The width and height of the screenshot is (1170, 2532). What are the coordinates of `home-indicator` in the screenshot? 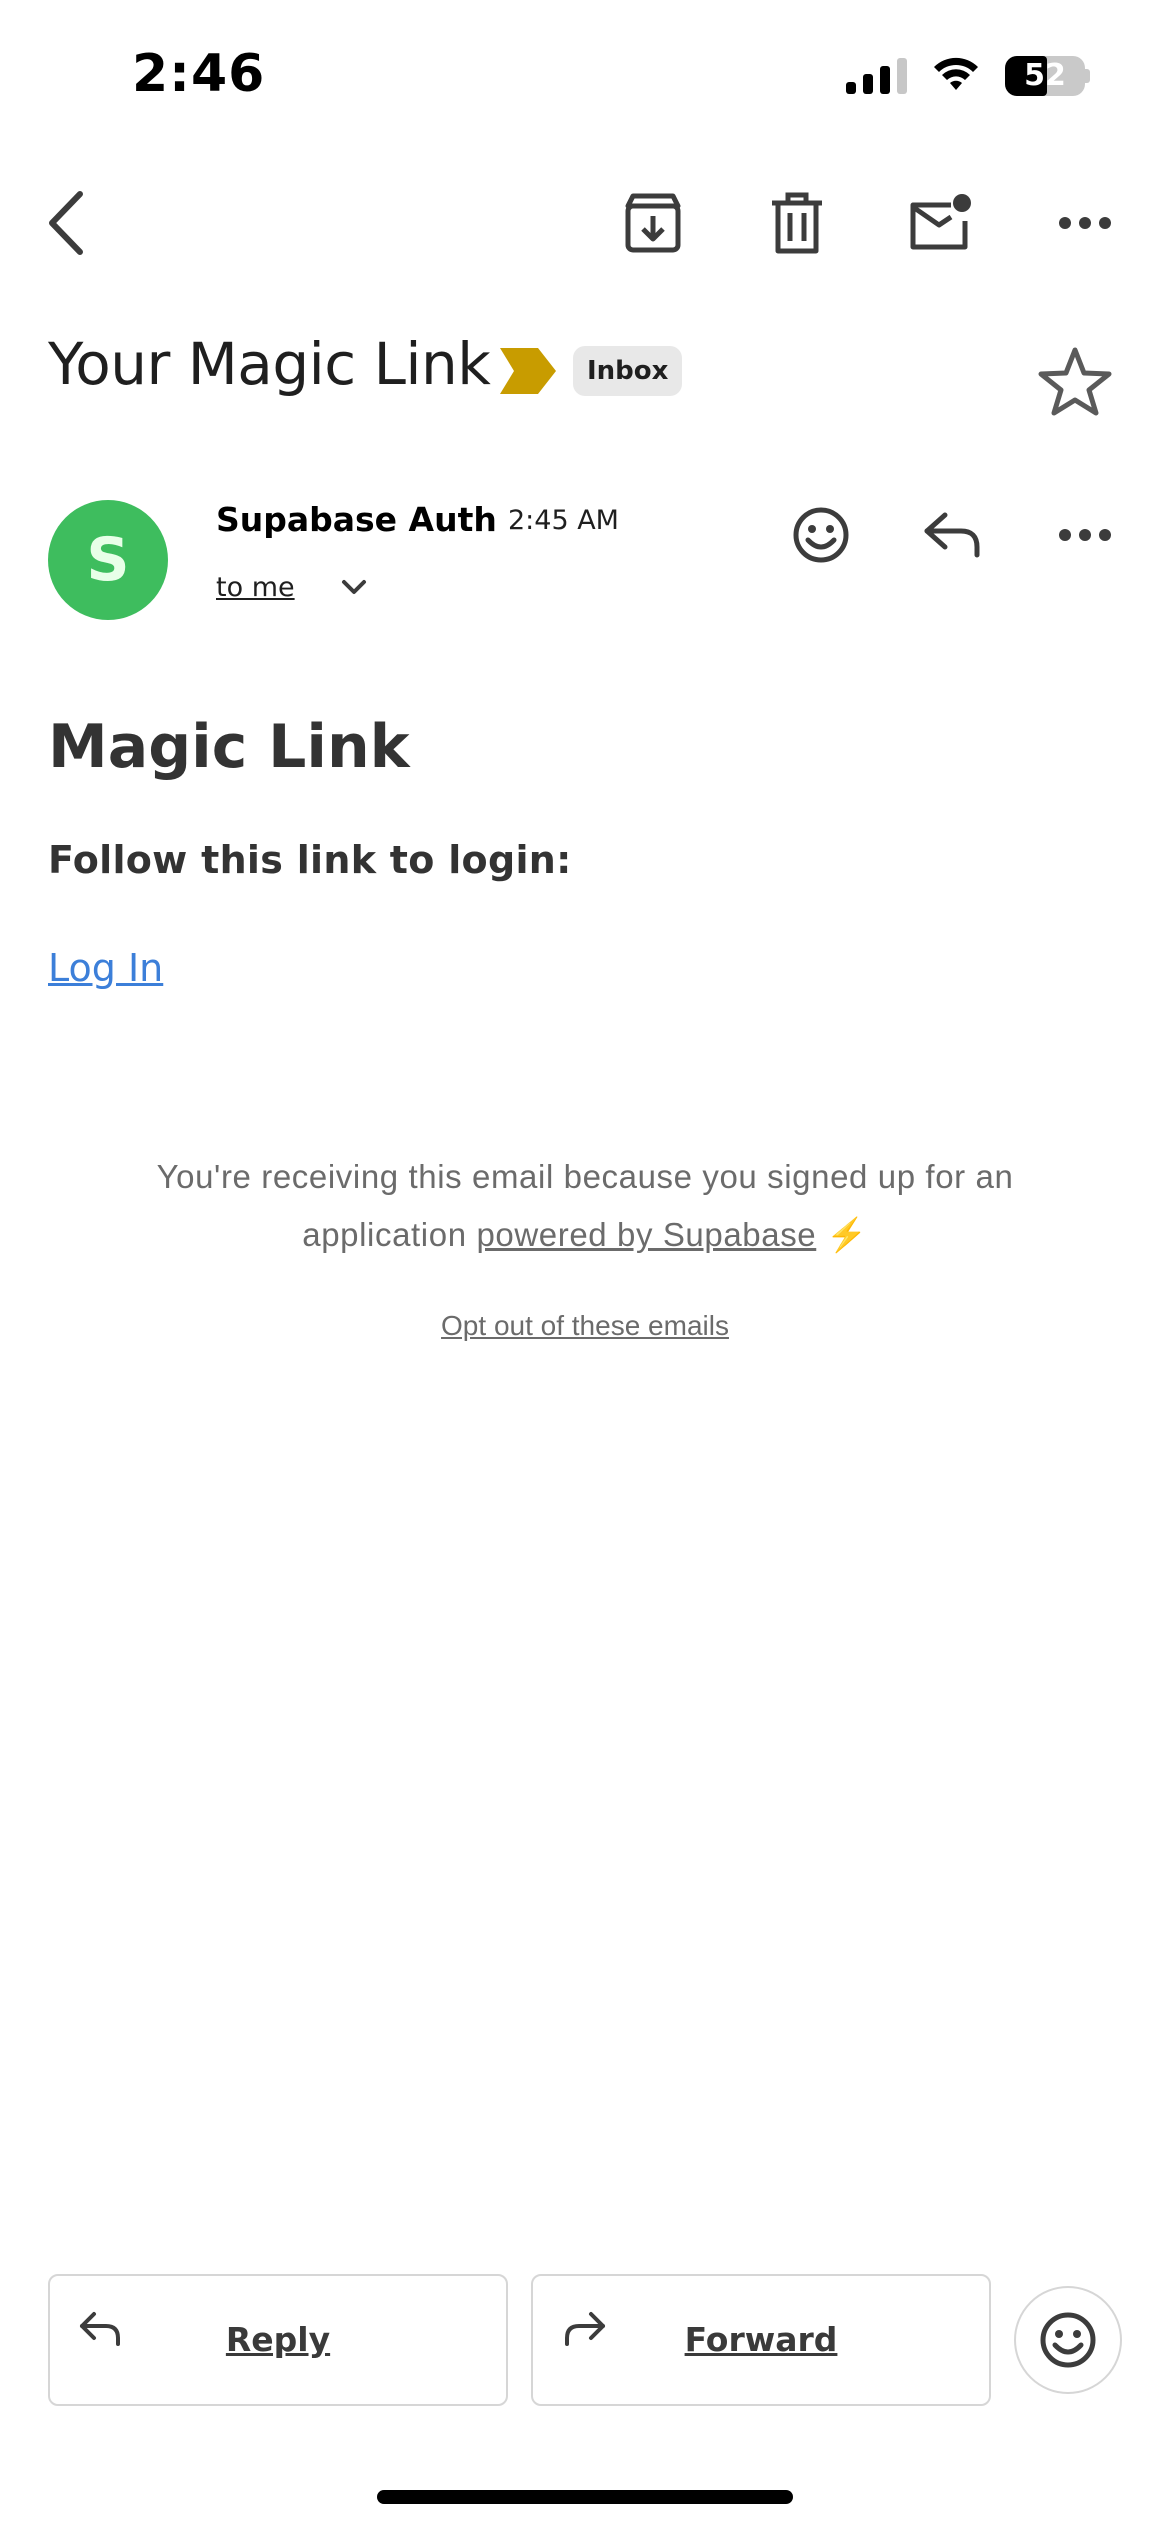 It's located at (585, 2497).